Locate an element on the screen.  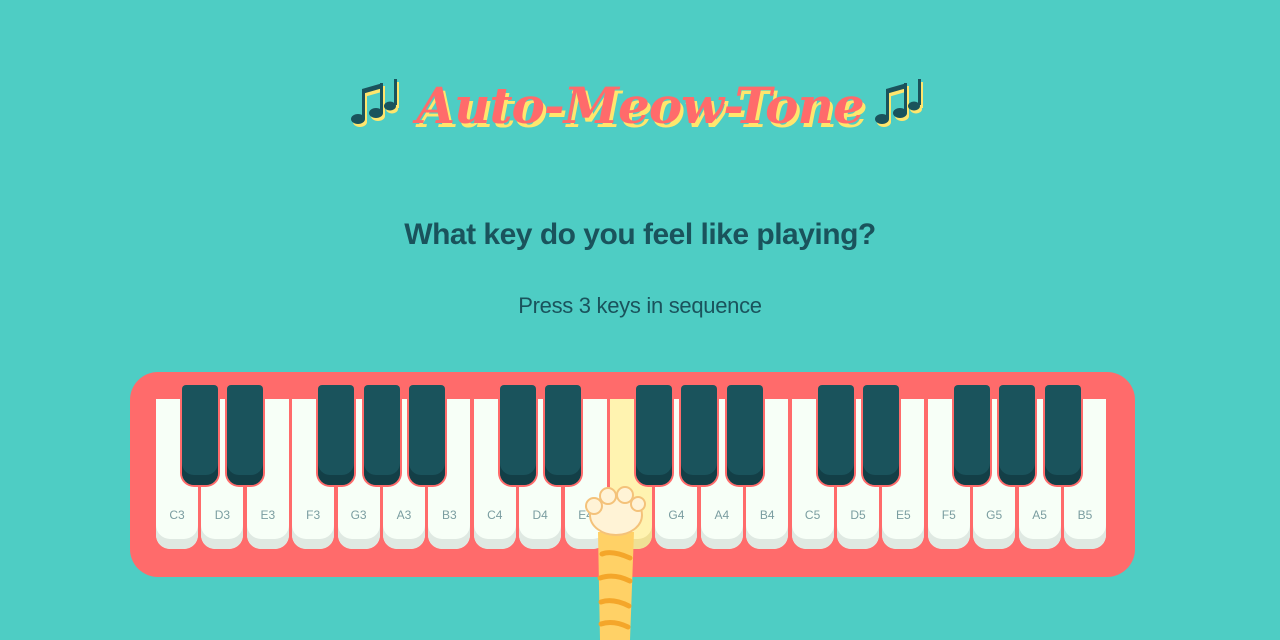
key-label: E5 is located at coordinates (903, 515).